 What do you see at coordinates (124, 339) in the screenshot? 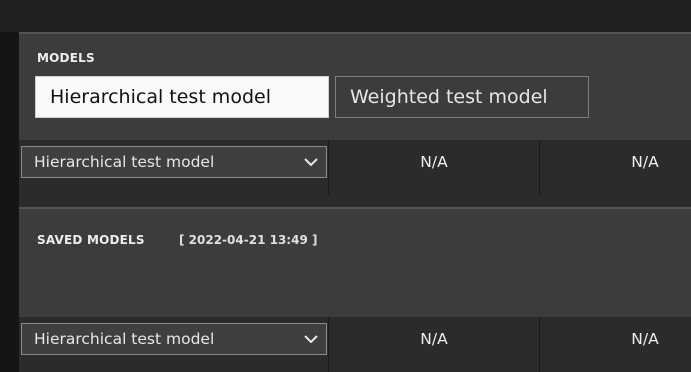
I see `saved-model-select-value: Hierarchical test model` at bounding box center [124, 339].